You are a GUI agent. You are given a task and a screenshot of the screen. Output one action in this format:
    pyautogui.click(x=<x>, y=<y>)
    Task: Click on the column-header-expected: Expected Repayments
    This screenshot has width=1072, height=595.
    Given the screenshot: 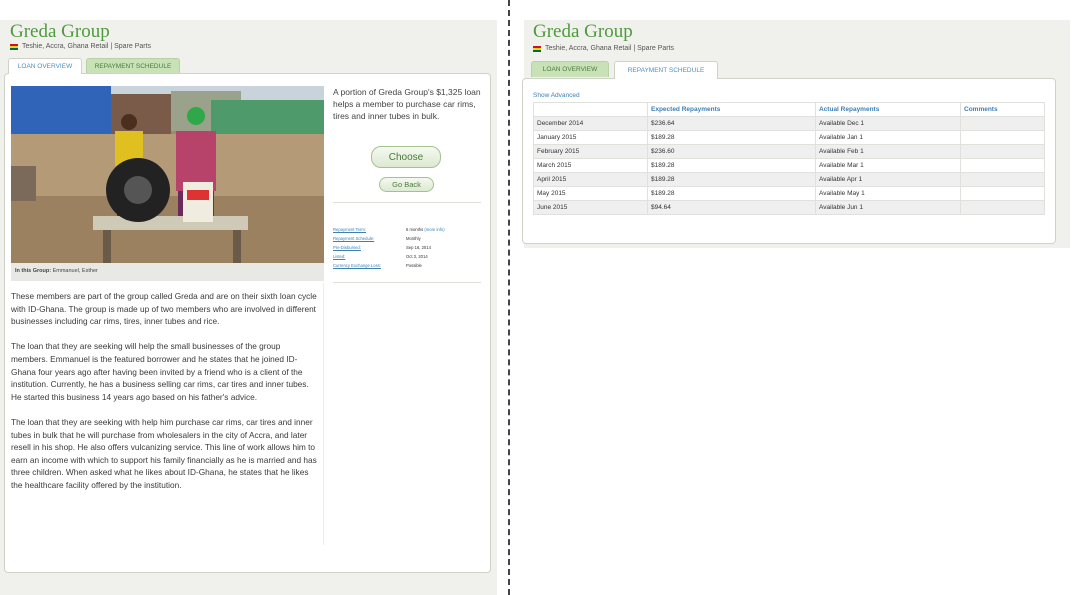 What is the action you would take?
    pyautogui.click(x=731, y=109)
    